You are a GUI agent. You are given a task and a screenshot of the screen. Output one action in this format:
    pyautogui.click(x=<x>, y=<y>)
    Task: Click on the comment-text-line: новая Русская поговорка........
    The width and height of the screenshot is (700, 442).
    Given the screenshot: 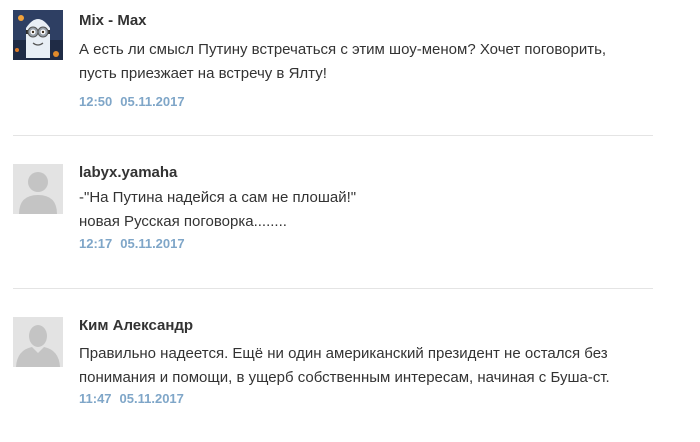 What is the action you would take?
    pyautogui.click(x=183, y=221)
    